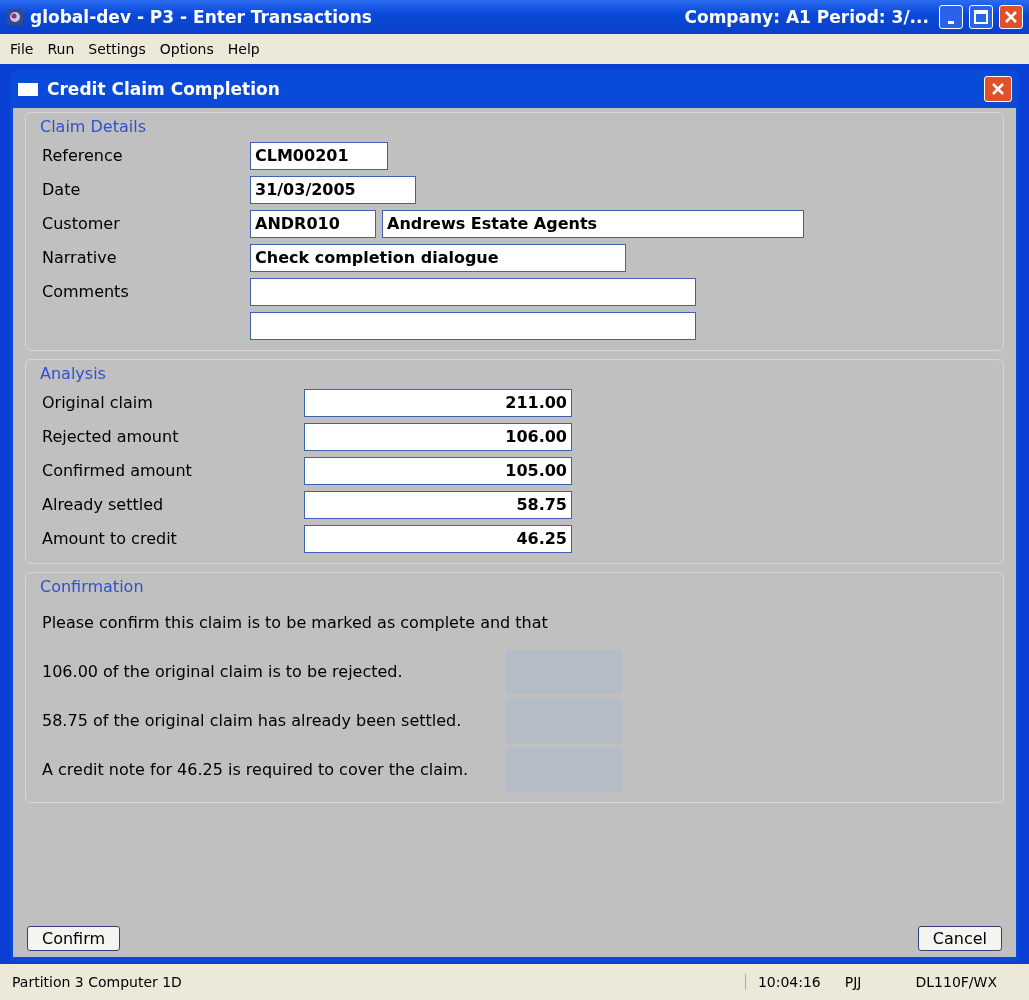 The image size is (1029, 1000). I want to click on window-title: global-dev - P3 - Enter Transactions, so click(201, 17).